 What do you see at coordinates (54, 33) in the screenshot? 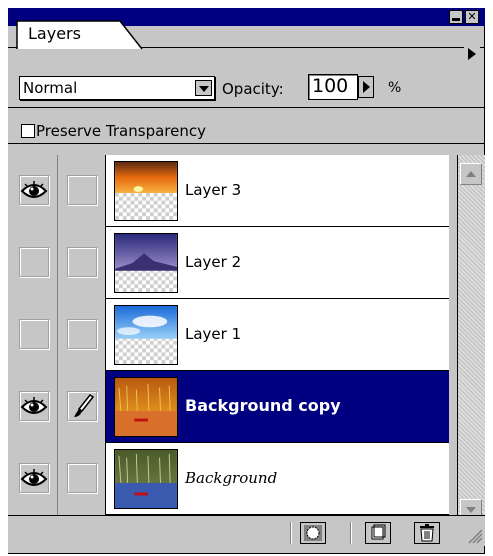
I see `tab-label: Layers` at bounding box center [54, 33].